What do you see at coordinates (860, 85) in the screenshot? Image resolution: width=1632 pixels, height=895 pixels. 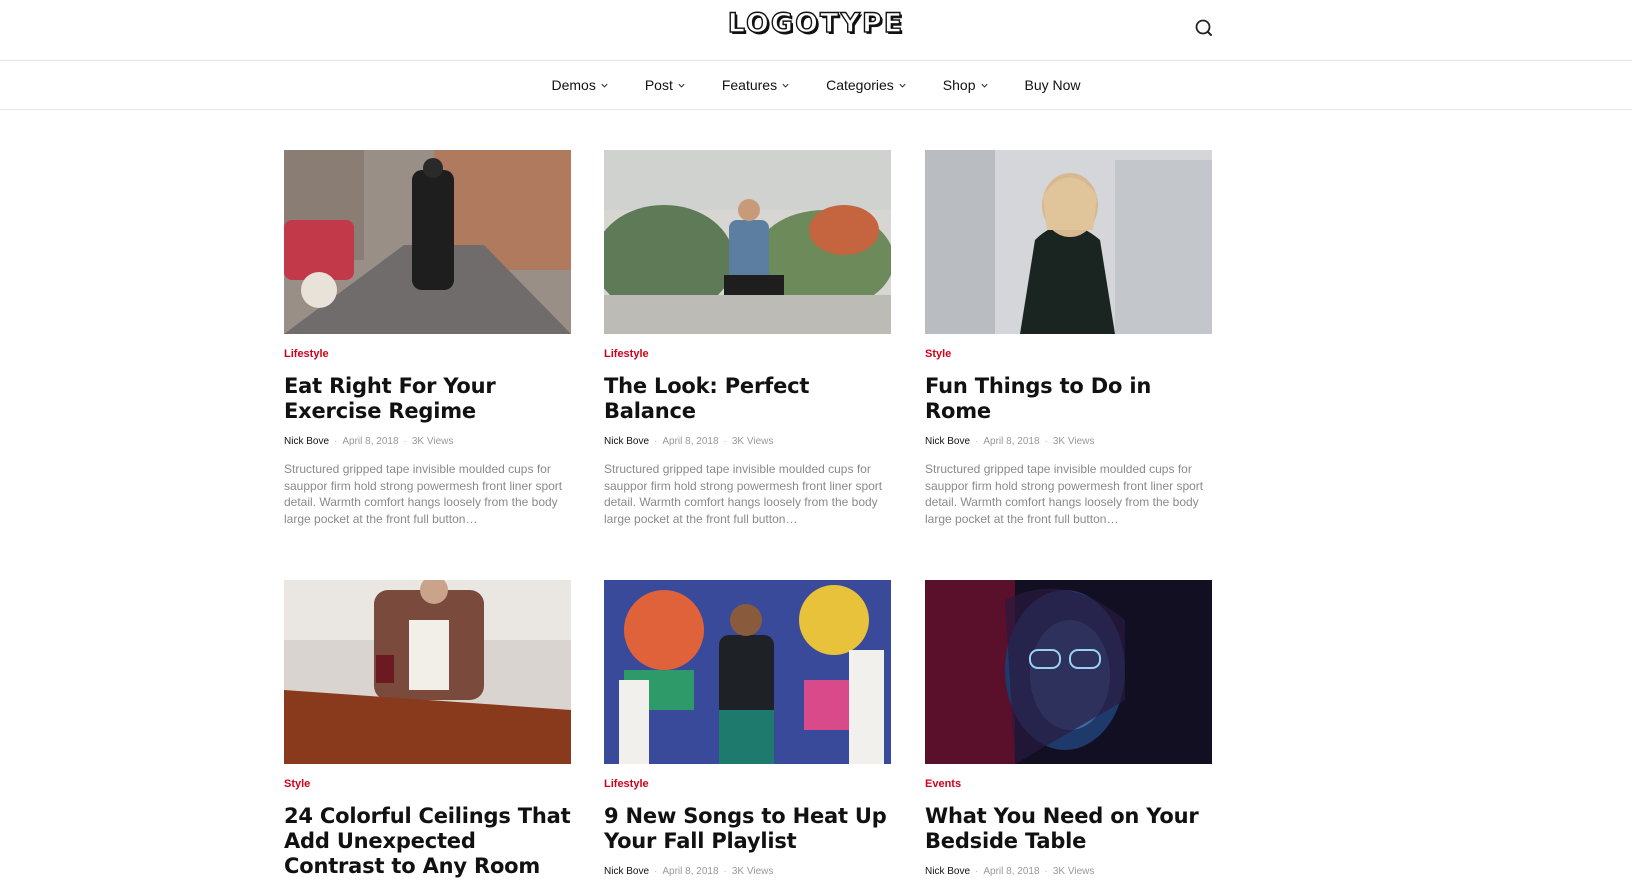 I see `nav-item-label: Categories` at bounding box center [860, 85].